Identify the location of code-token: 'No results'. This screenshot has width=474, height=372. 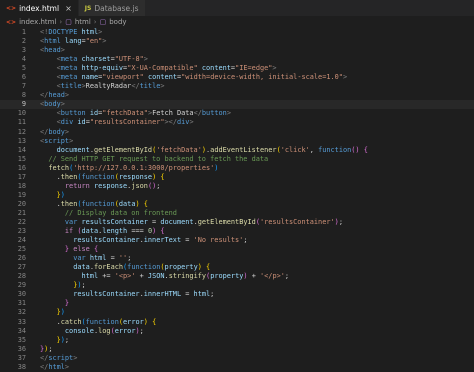
(218, 240).